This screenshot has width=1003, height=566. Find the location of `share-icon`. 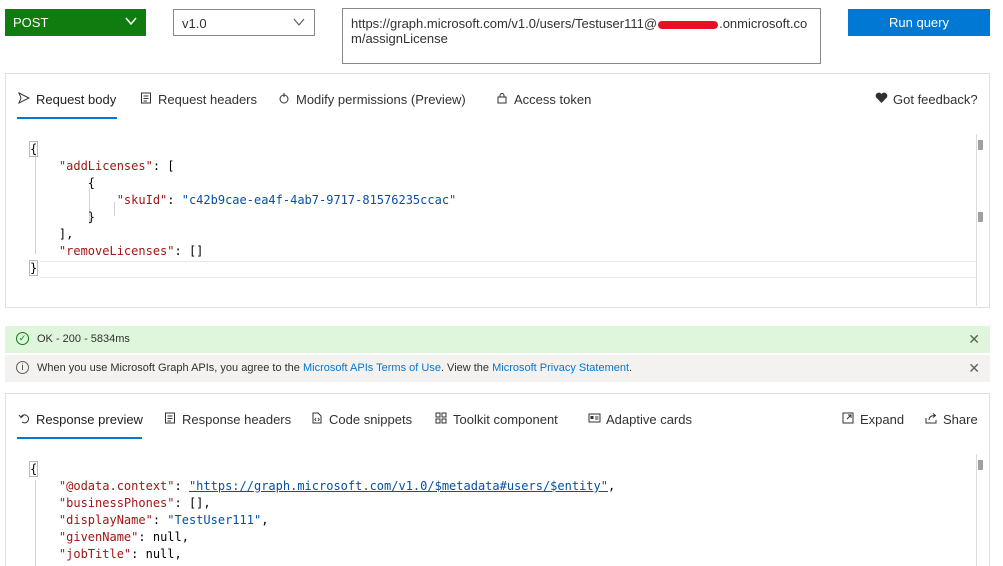

share-icon is located at coordinates (932, 419).